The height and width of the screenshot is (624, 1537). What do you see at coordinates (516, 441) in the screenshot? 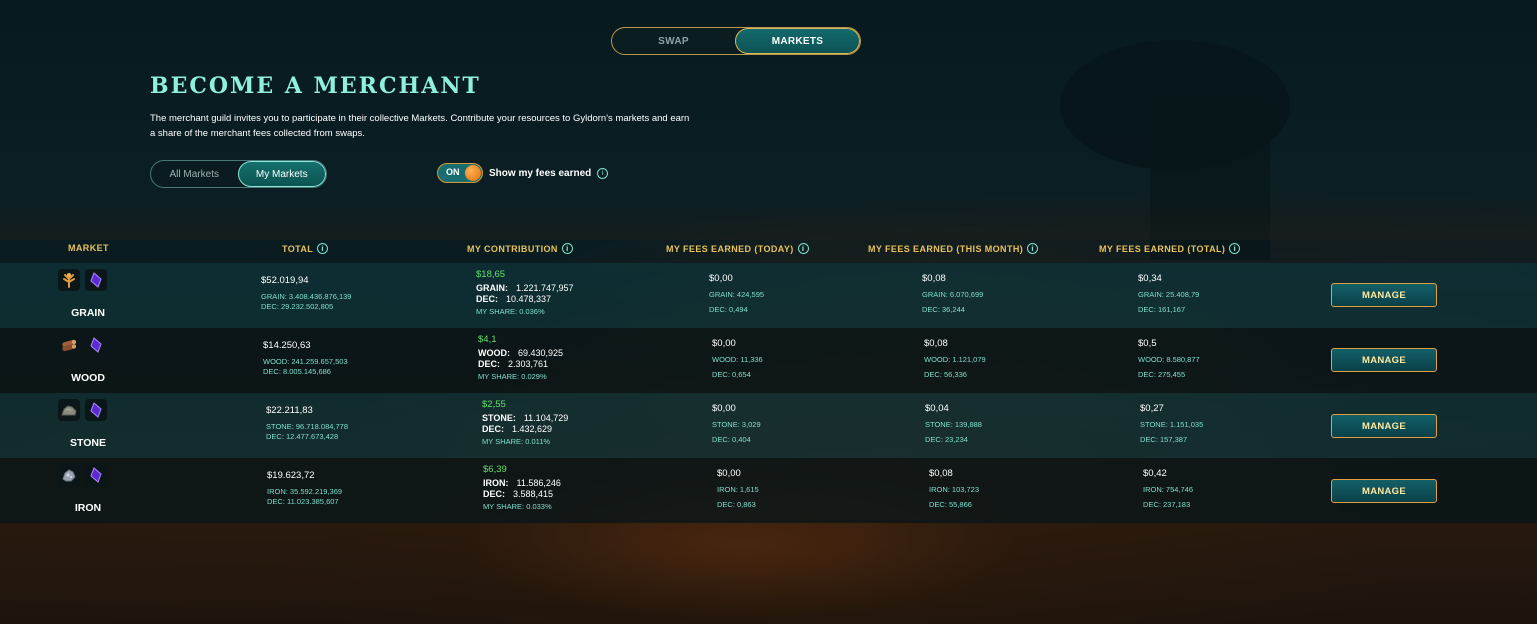
I see `my-share: MY SHARE: 0.011%` at bounding box center [516, 441].